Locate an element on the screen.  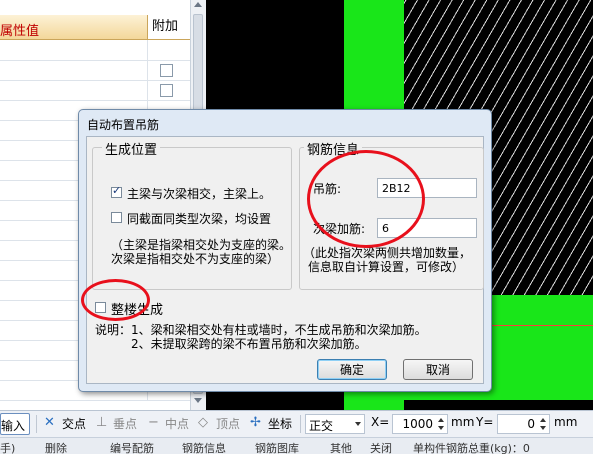
toolbar2-item: 钢筋信息 is located at coordinates (204, 447).